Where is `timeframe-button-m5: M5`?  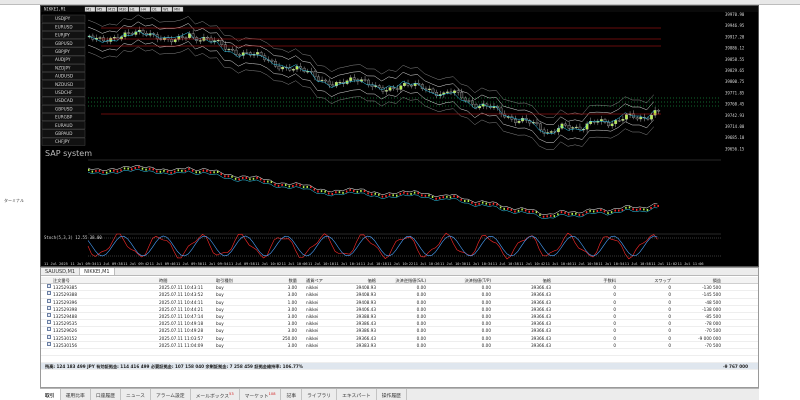
timeframe-button-m5: M5 is located at coordinates (101, 9).